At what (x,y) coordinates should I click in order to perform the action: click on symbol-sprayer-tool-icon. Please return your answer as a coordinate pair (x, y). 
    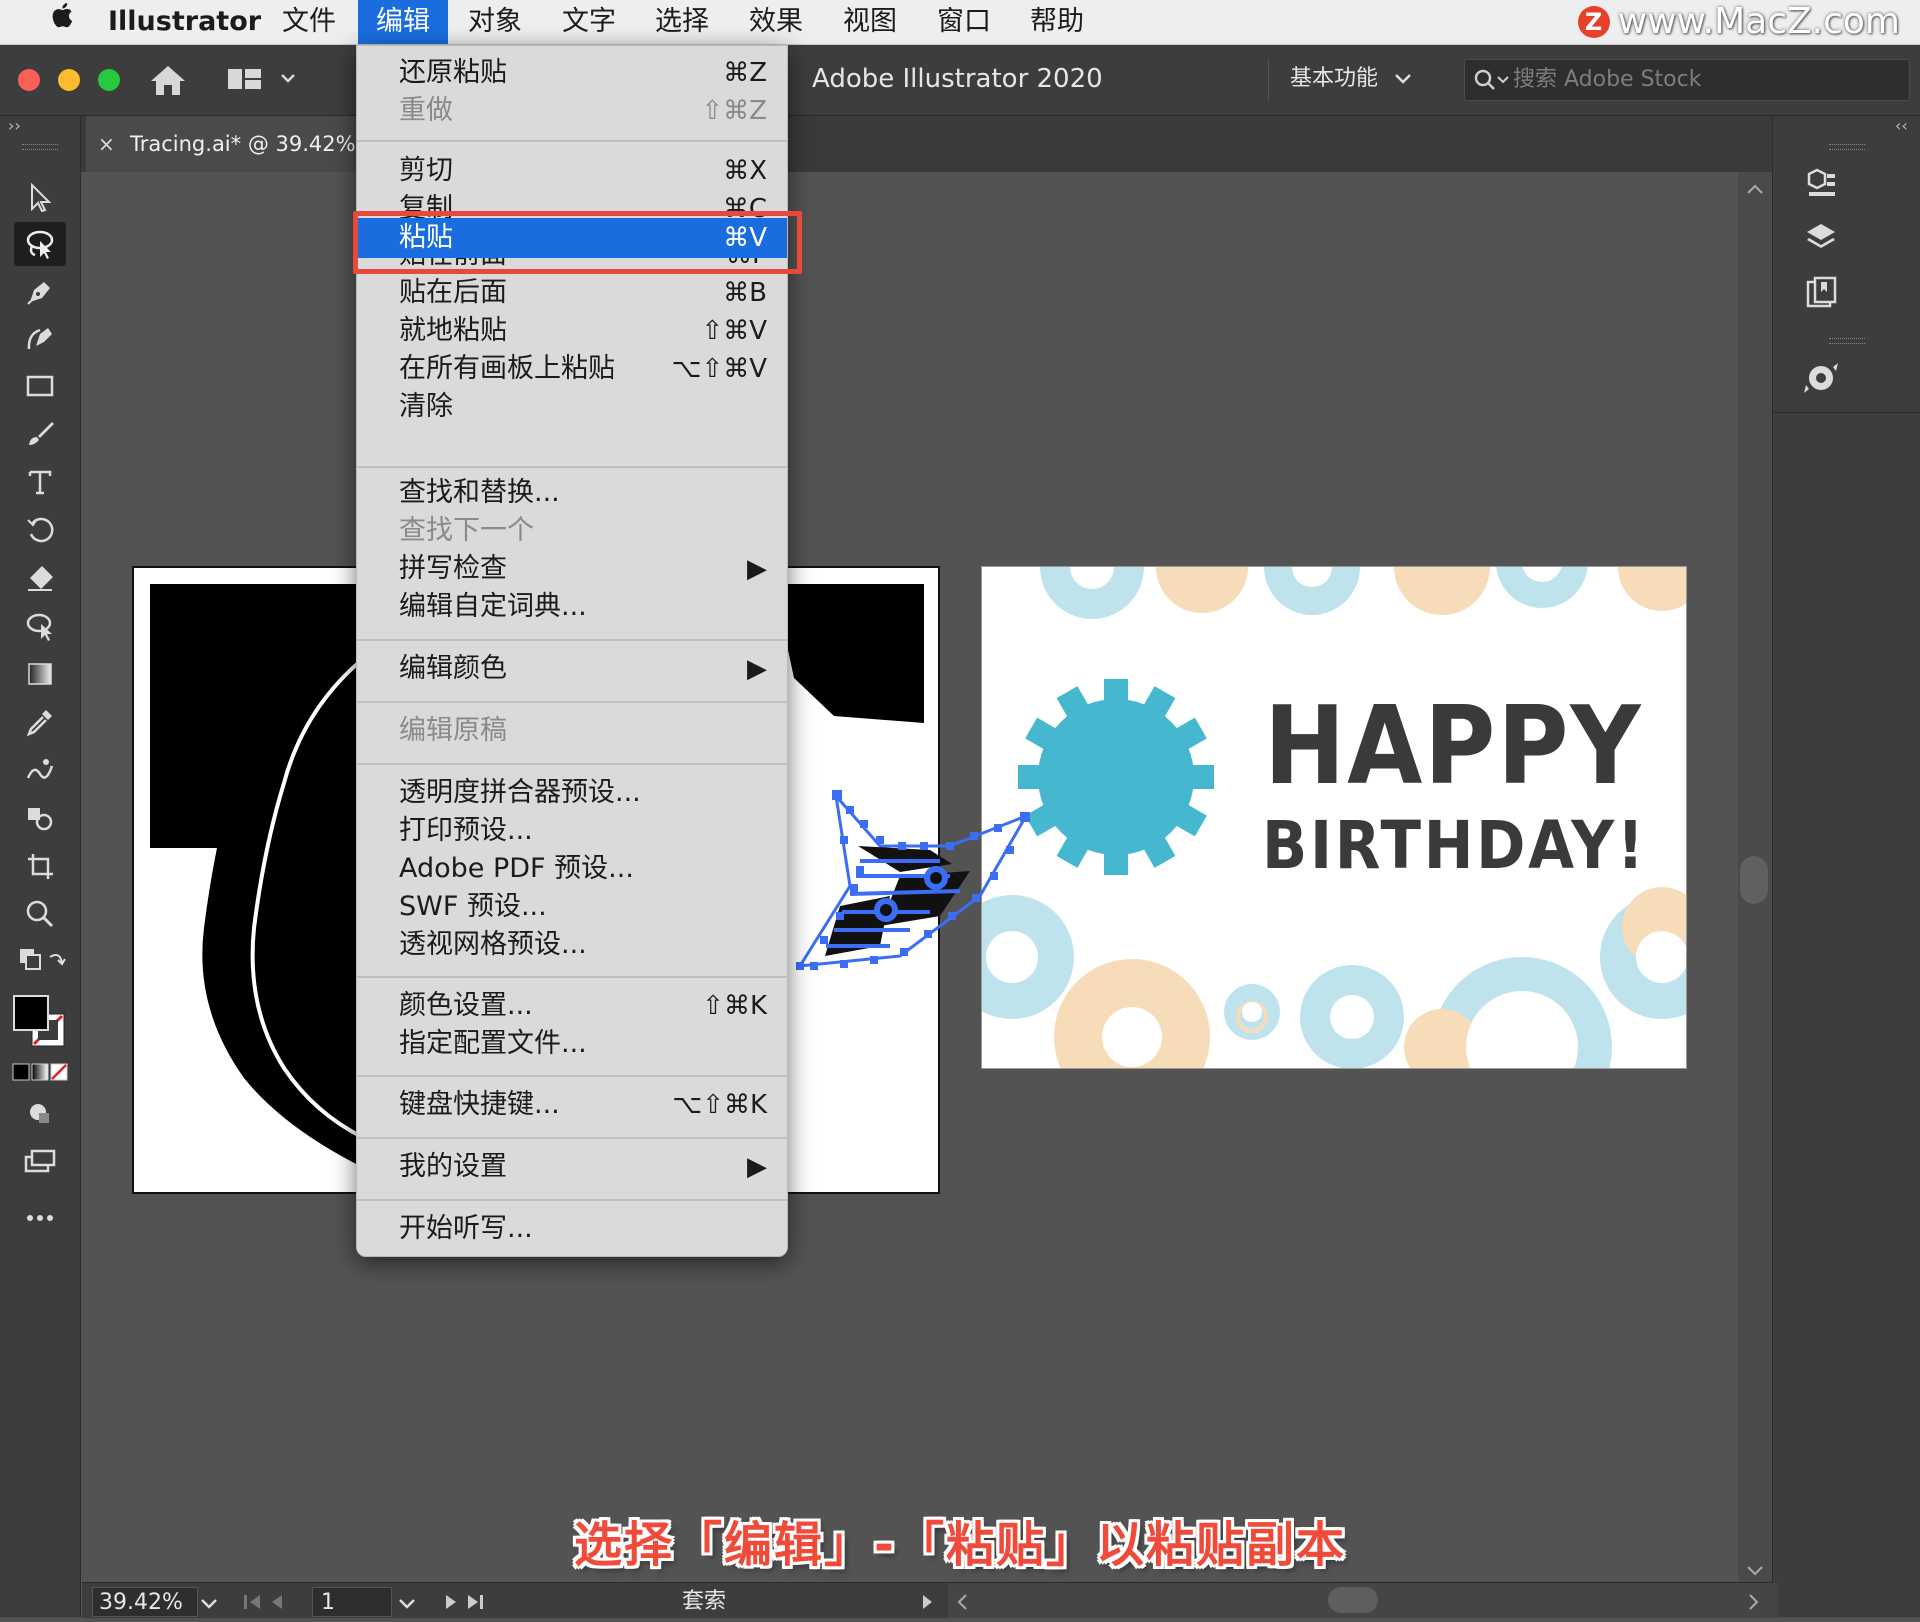
    Looking at the image, I should click on (40, 818).